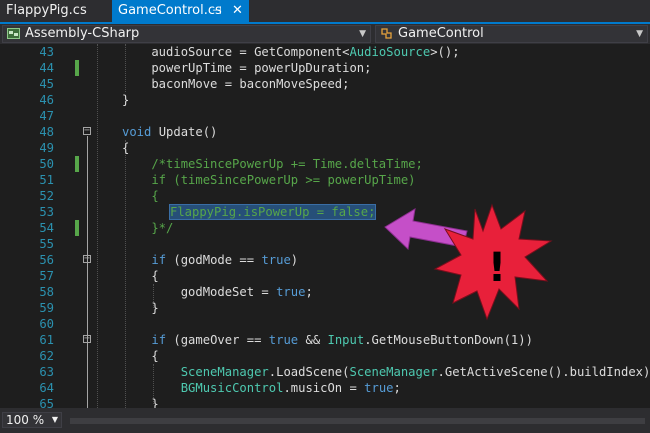  I want to click on code-token: (gameOver ==, so click(217, 340).